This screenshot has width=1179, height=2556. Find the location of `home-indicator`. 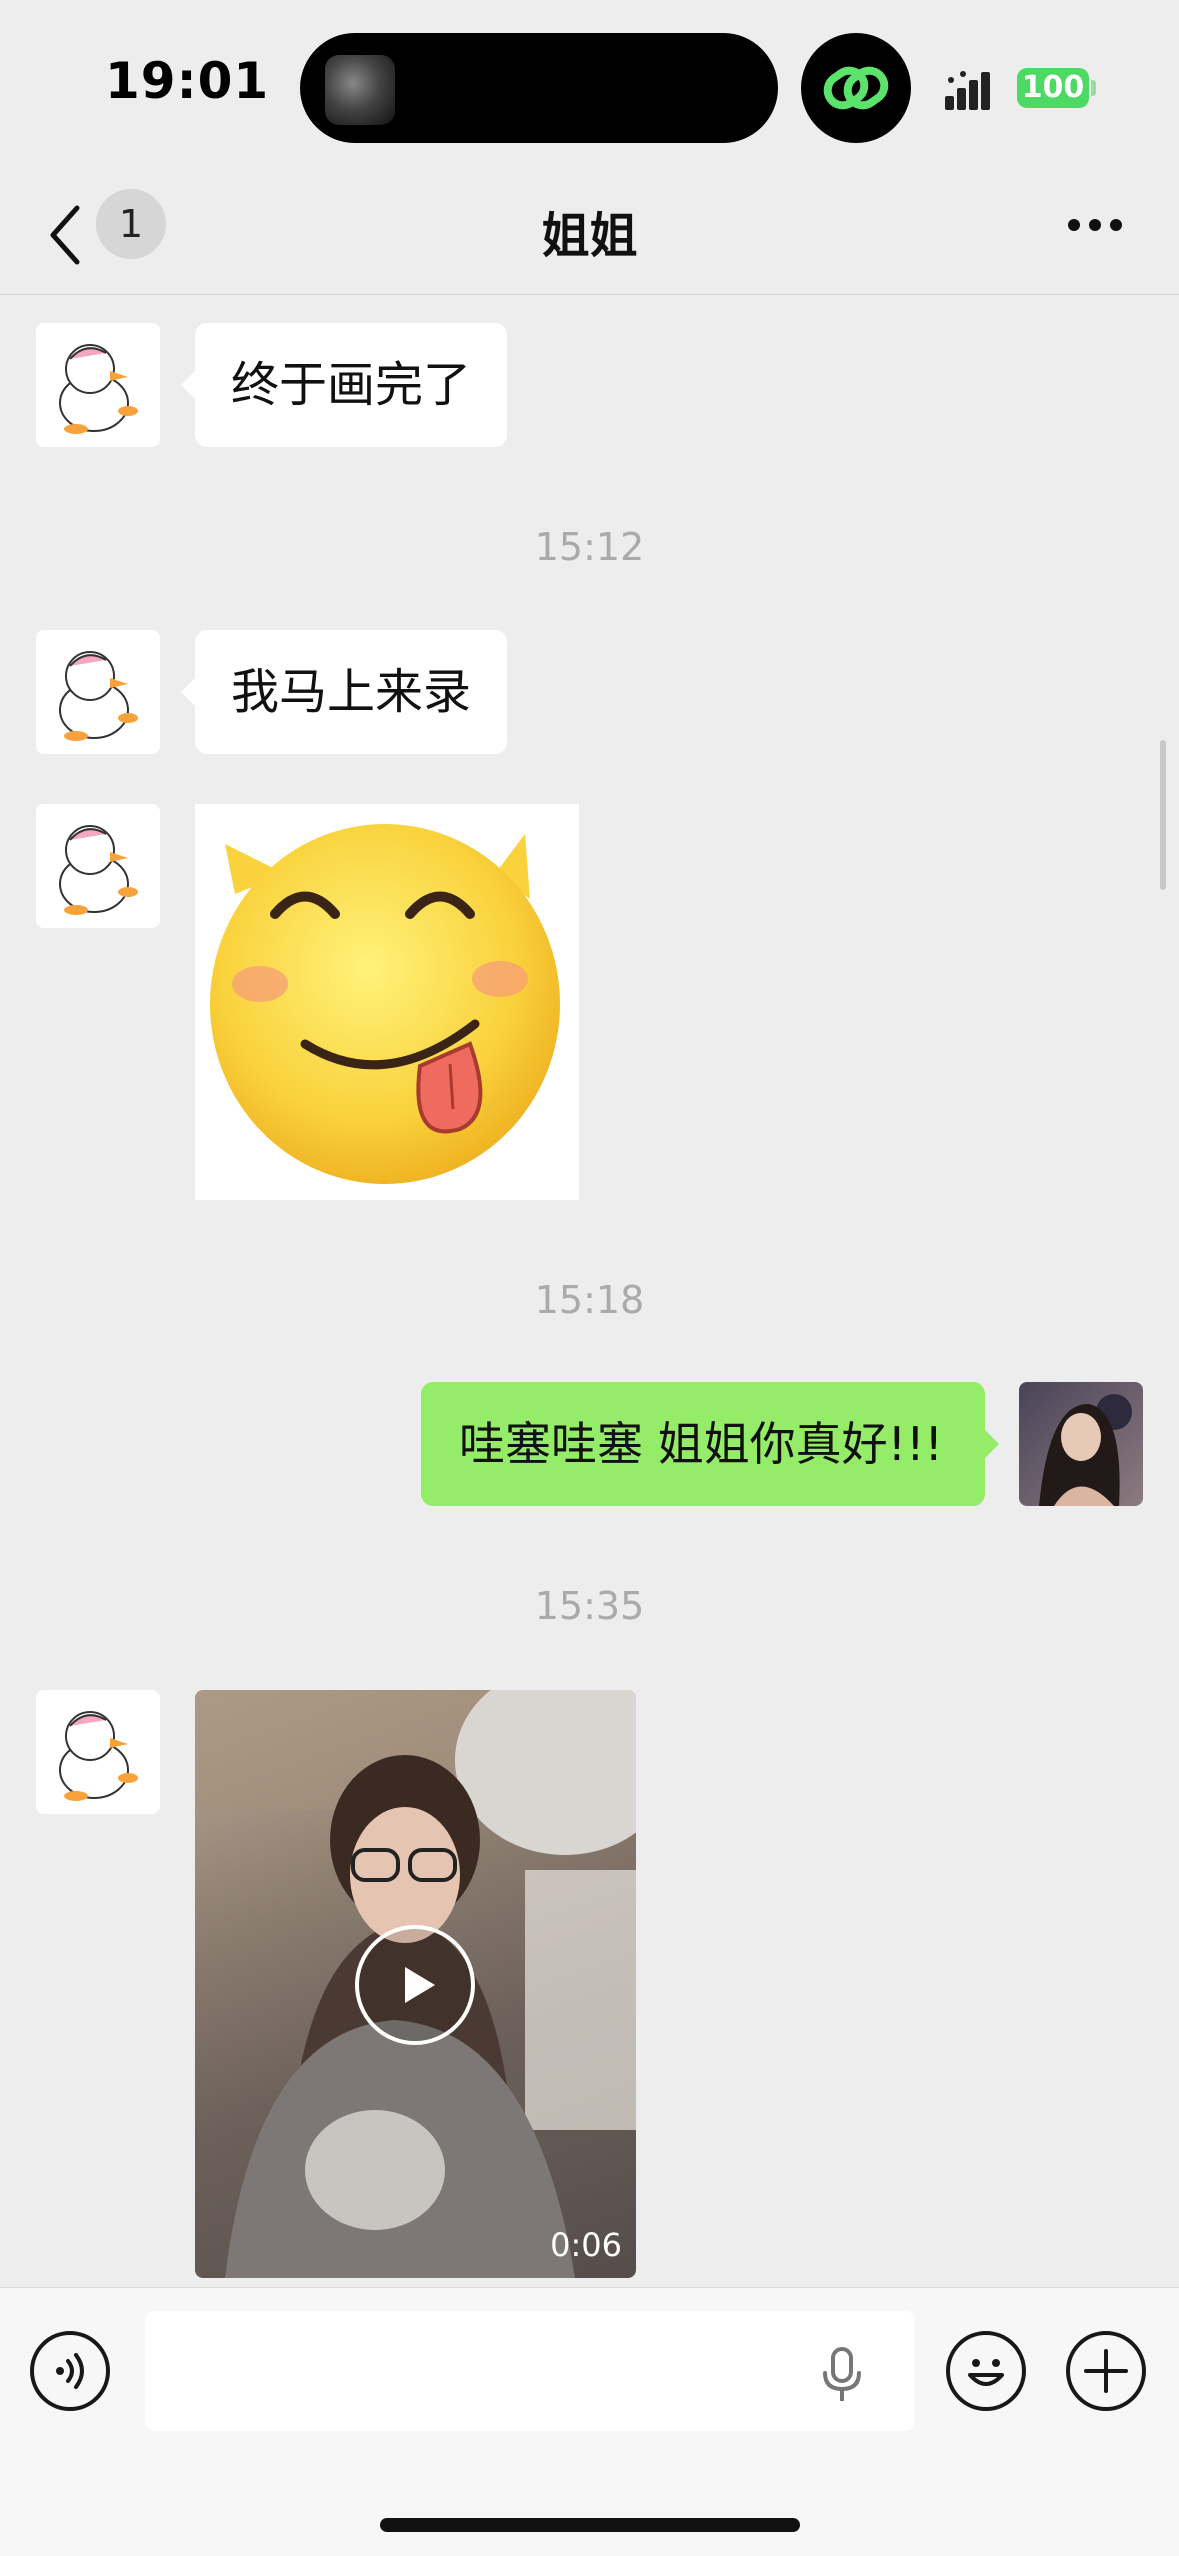

home-indicator is located at coordinates (590, 2525).